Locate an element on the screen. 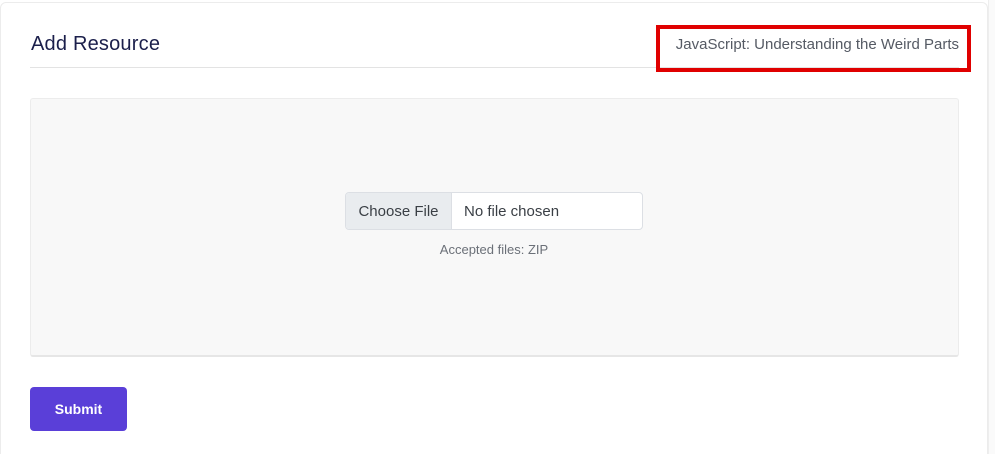  accepted-files-hint: Accepted files: ZIP is located at coordinates (494, 249).